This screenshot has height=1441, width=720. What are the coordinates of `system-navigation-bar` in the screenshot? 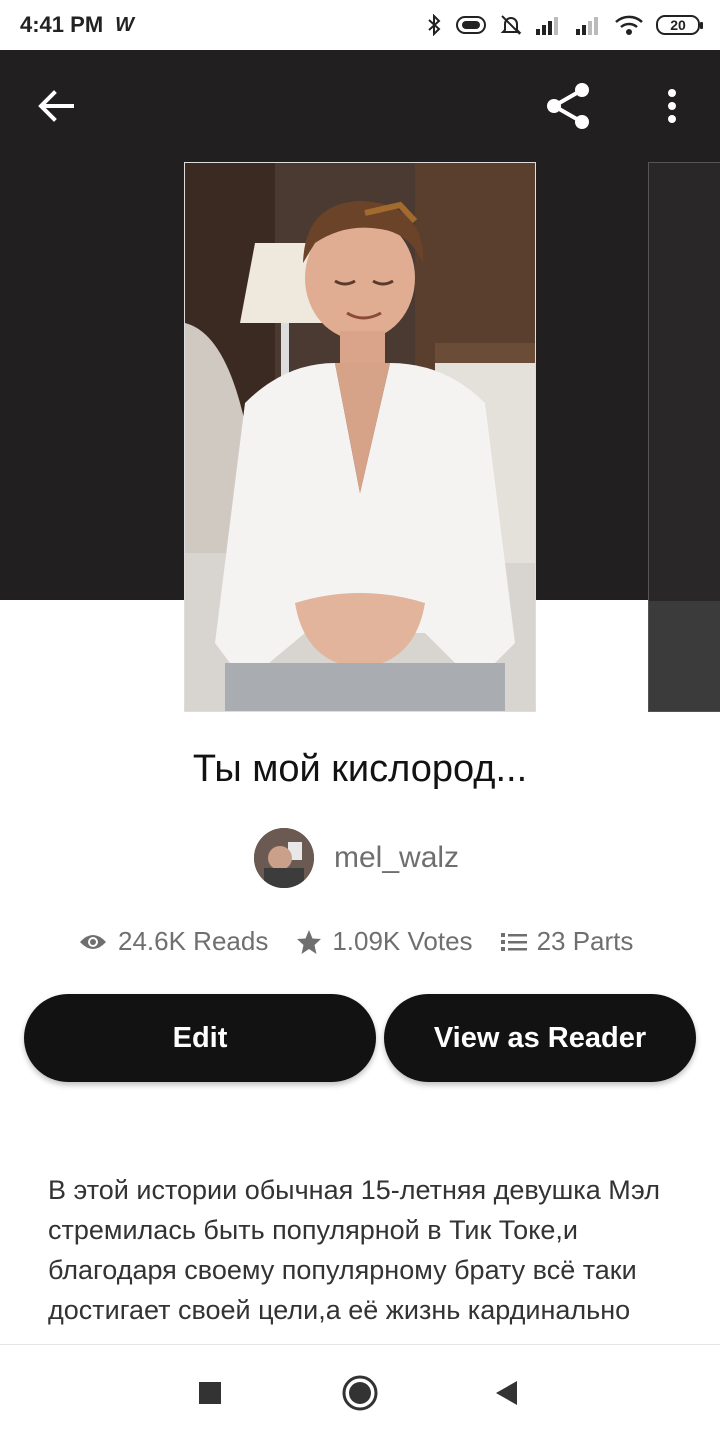 It's located at (360, 1392).